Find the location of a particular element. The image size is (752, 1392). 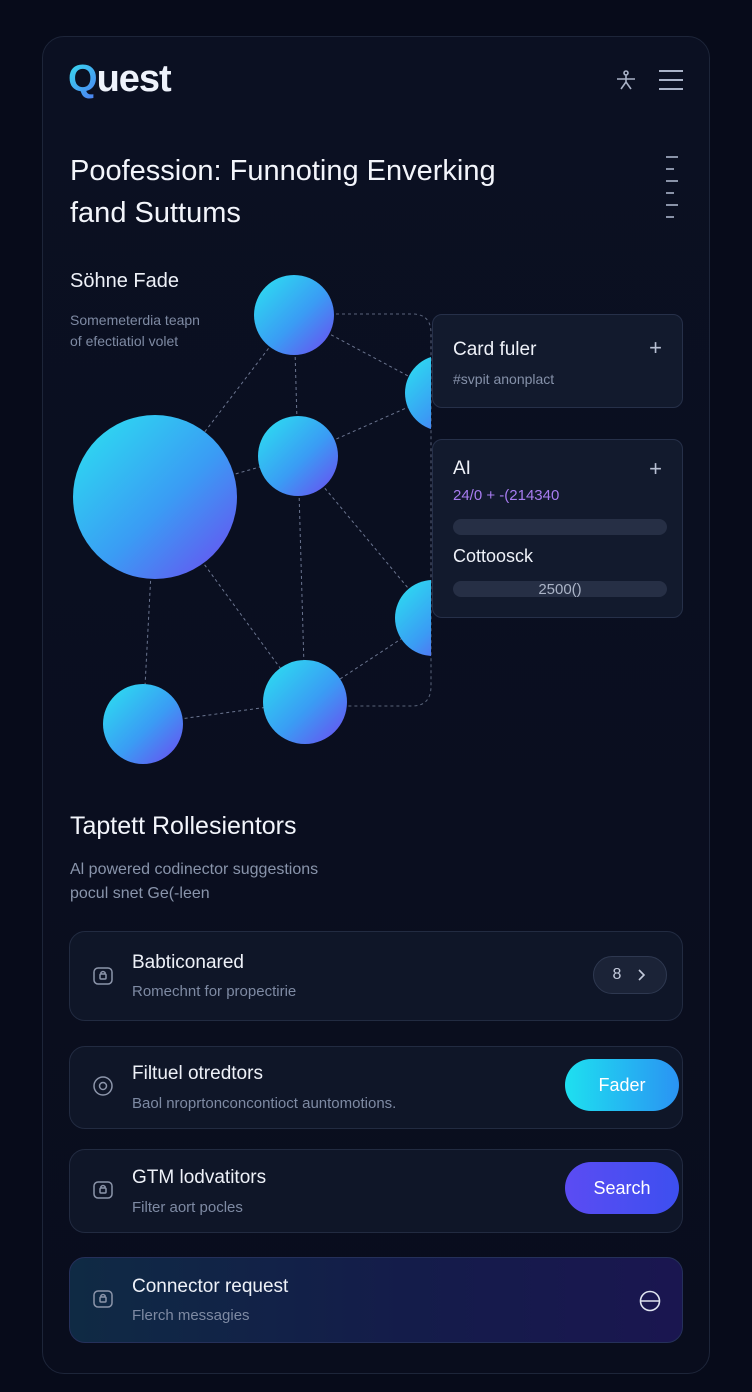

card-ai-value-bar: 2500() is located at coordinates (560, 589).